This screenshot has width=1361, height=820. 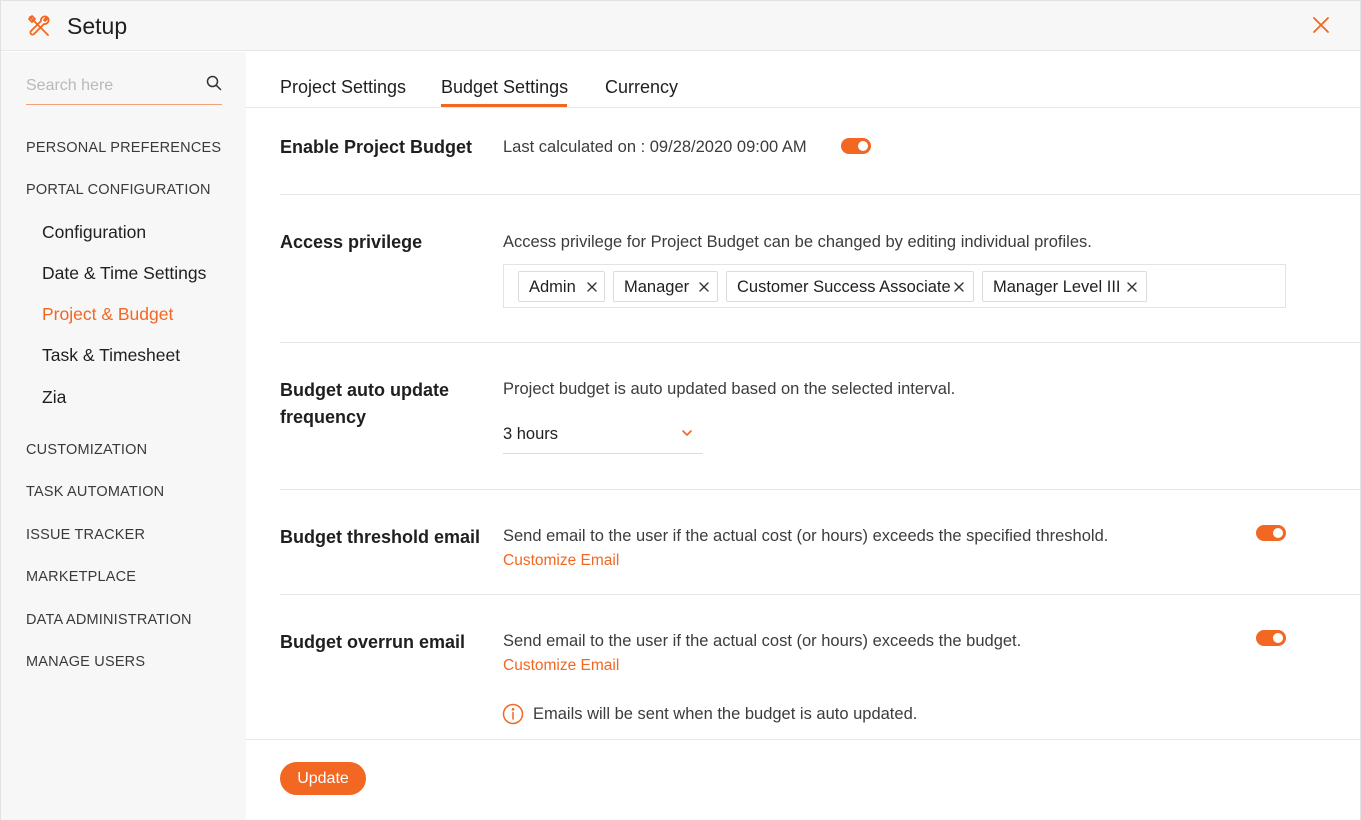 I want to click on sidebar-item-configuration: Configuration, so click(x=94, y=232).